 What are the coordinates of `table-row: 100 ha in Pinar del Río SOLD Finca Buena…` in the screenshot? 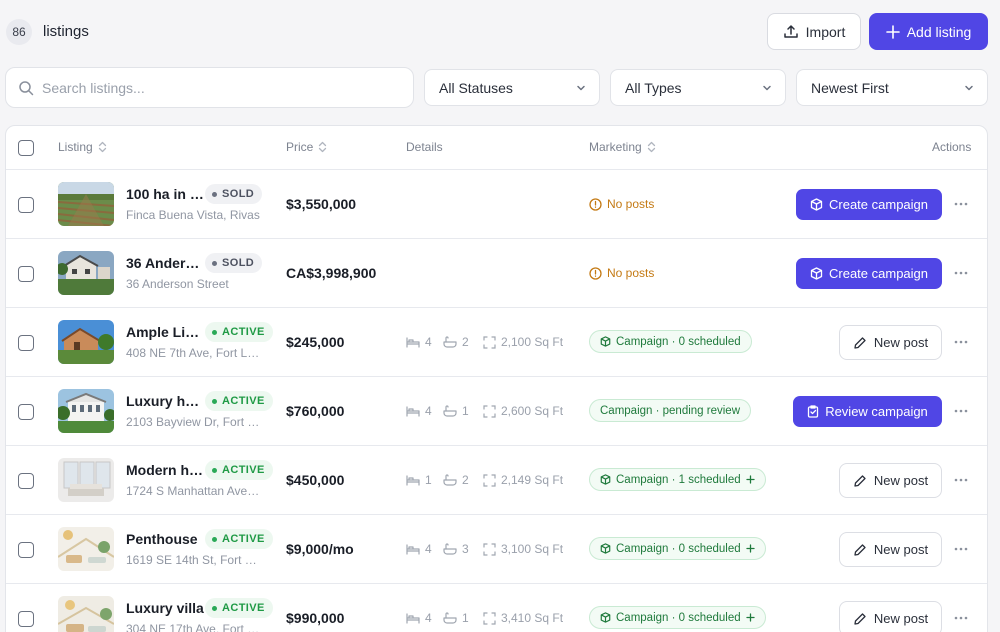 It's located at (496, 204).